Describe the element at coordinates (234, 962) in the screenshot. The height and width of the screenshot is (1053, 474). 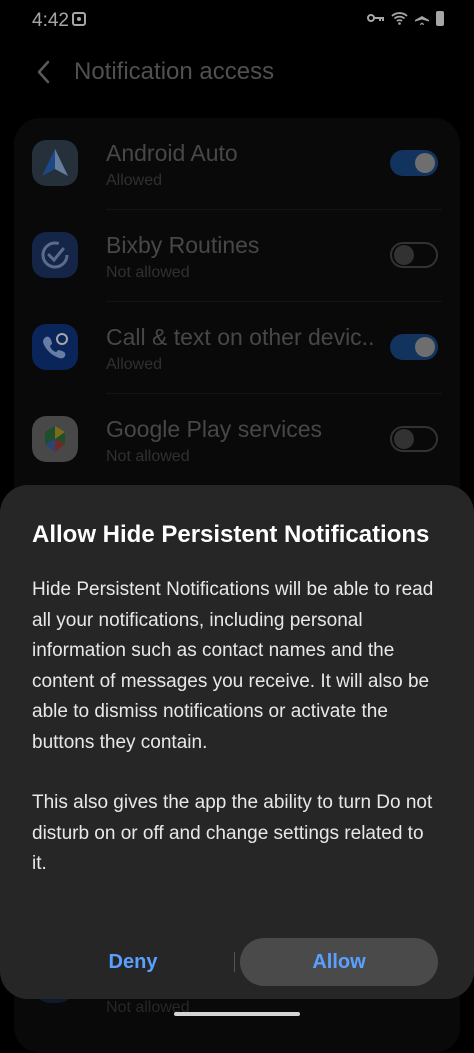
I see `button-divider` at that location.